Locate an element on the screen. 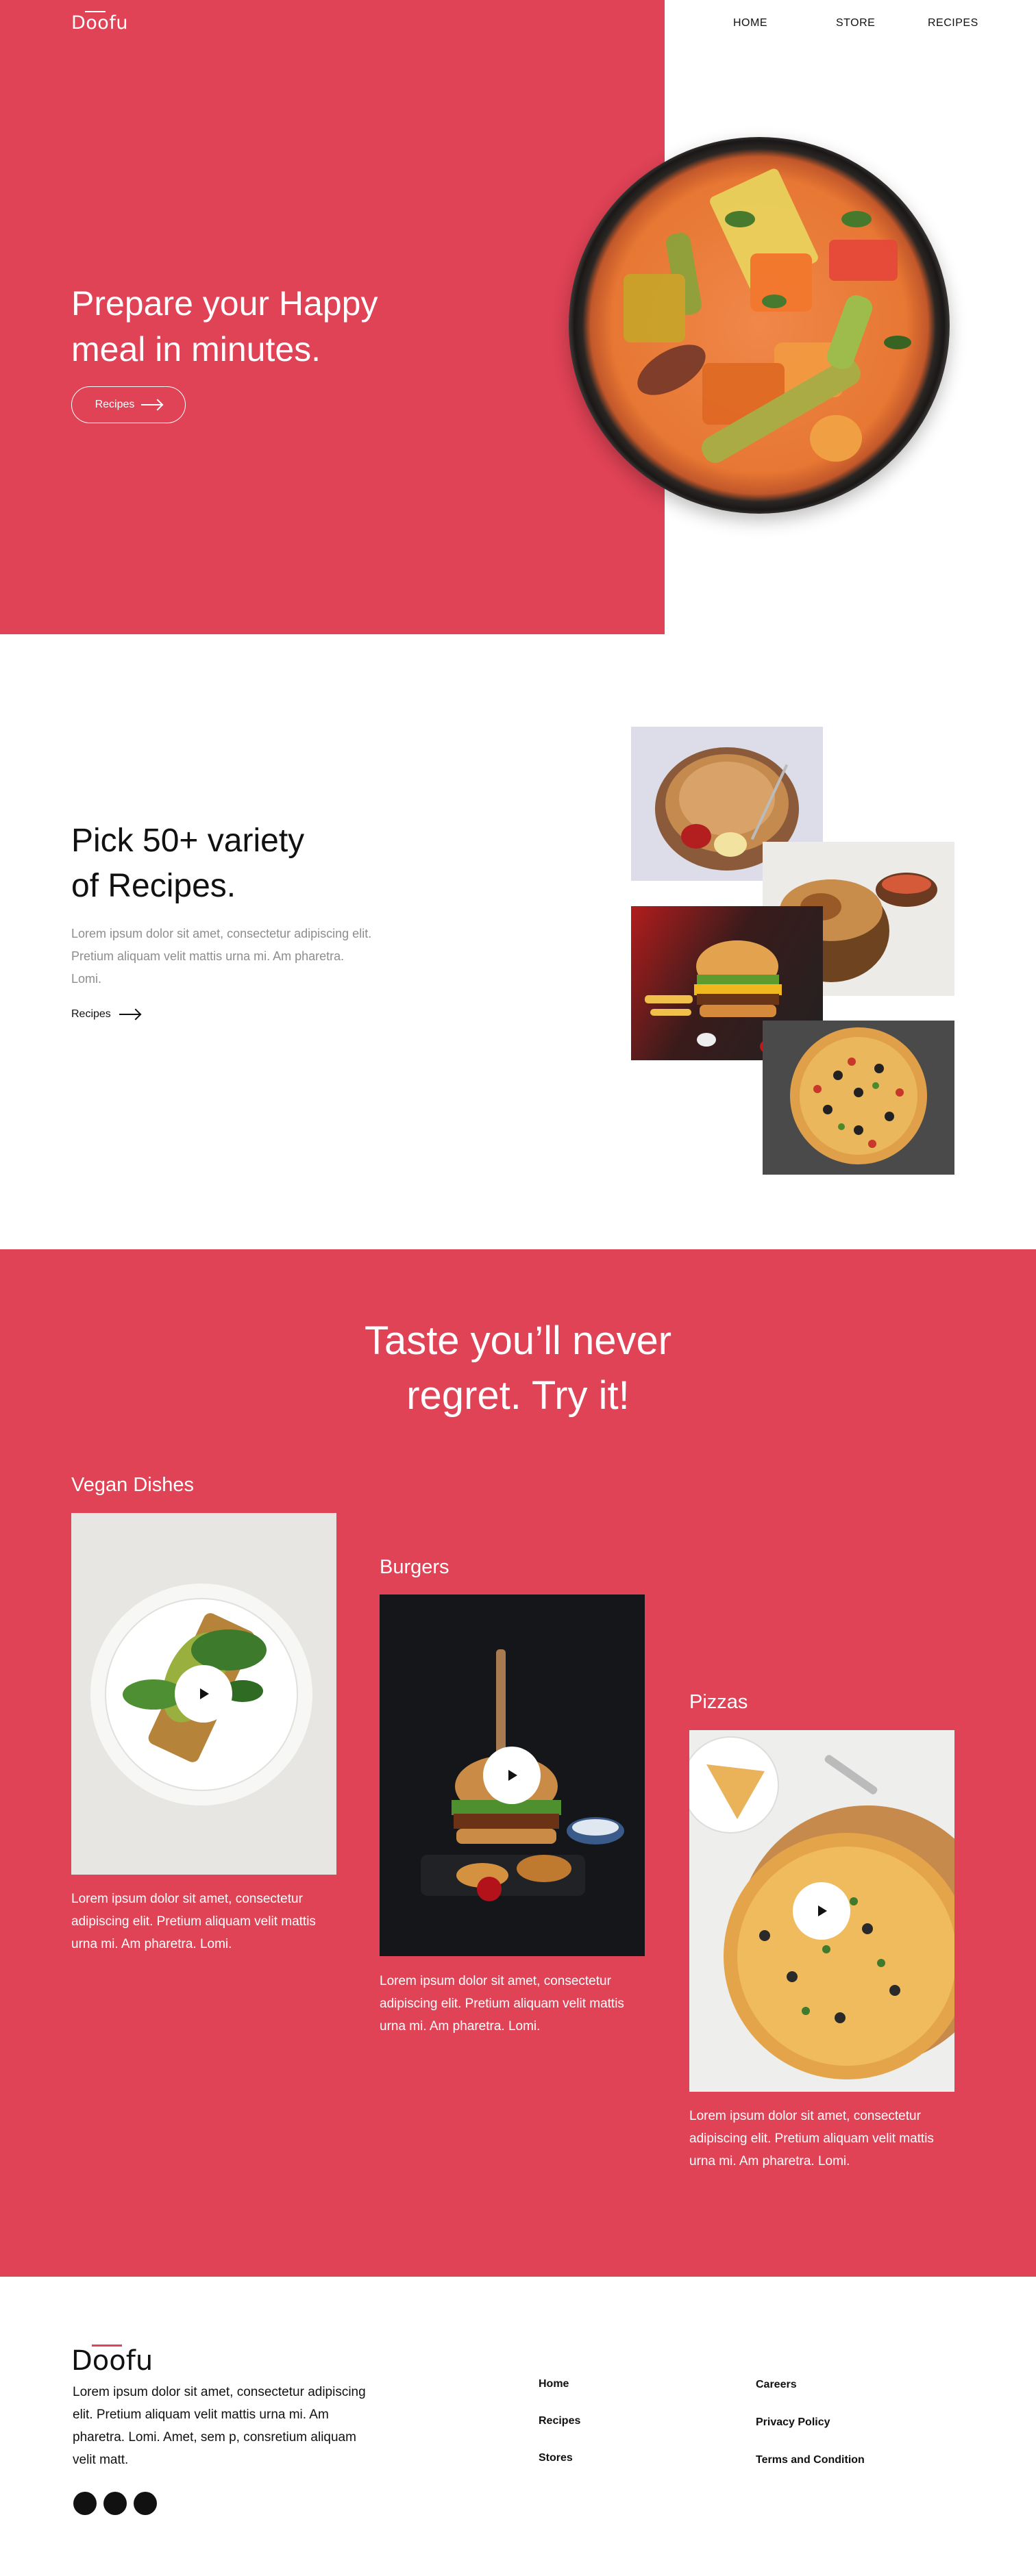 This screenshot has height=2576, width=1036. pizza-illustration is located at coordinates (858, 1095).